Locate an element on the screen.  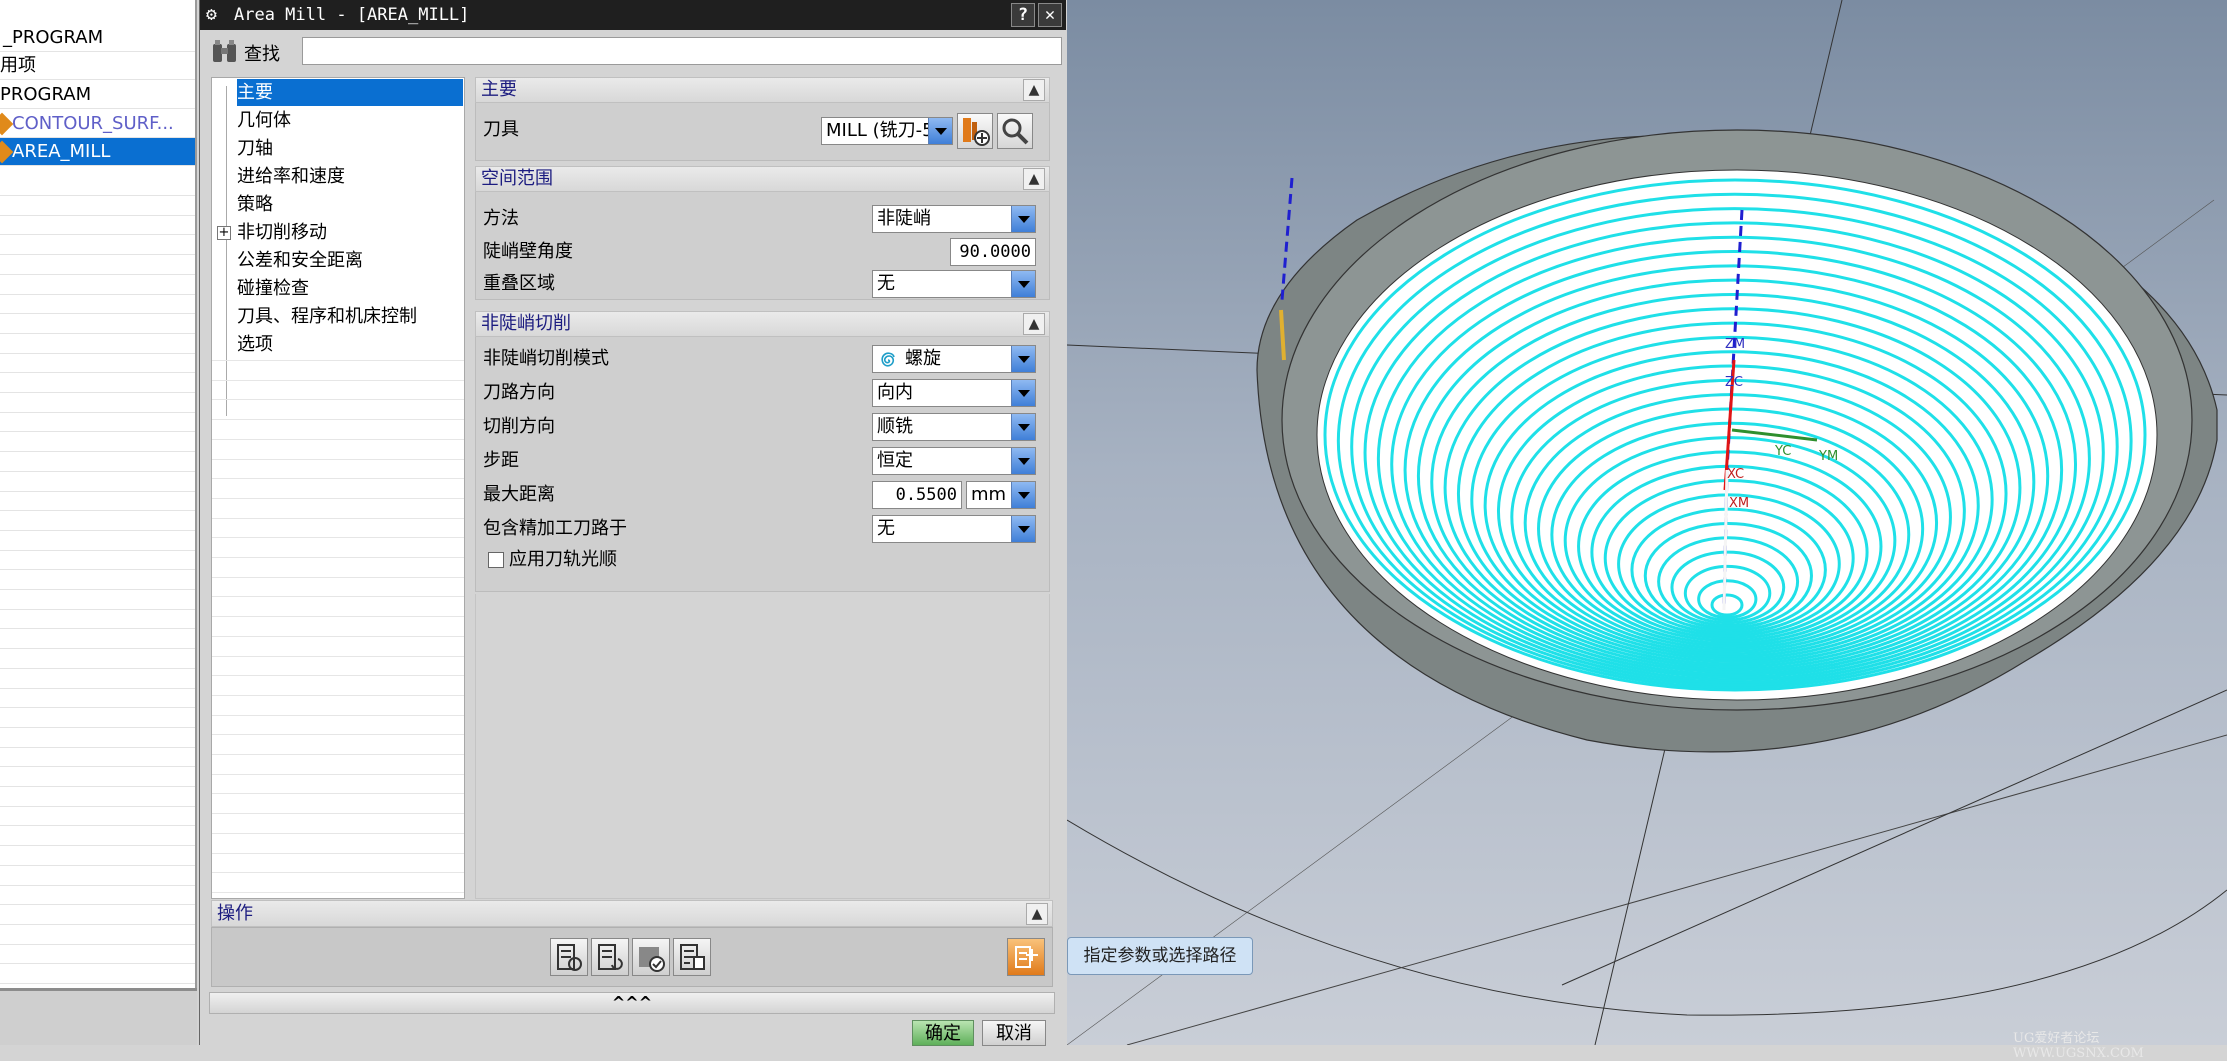
section-space-header: 空间范围 ▲ is located at coordinates (762, 179).